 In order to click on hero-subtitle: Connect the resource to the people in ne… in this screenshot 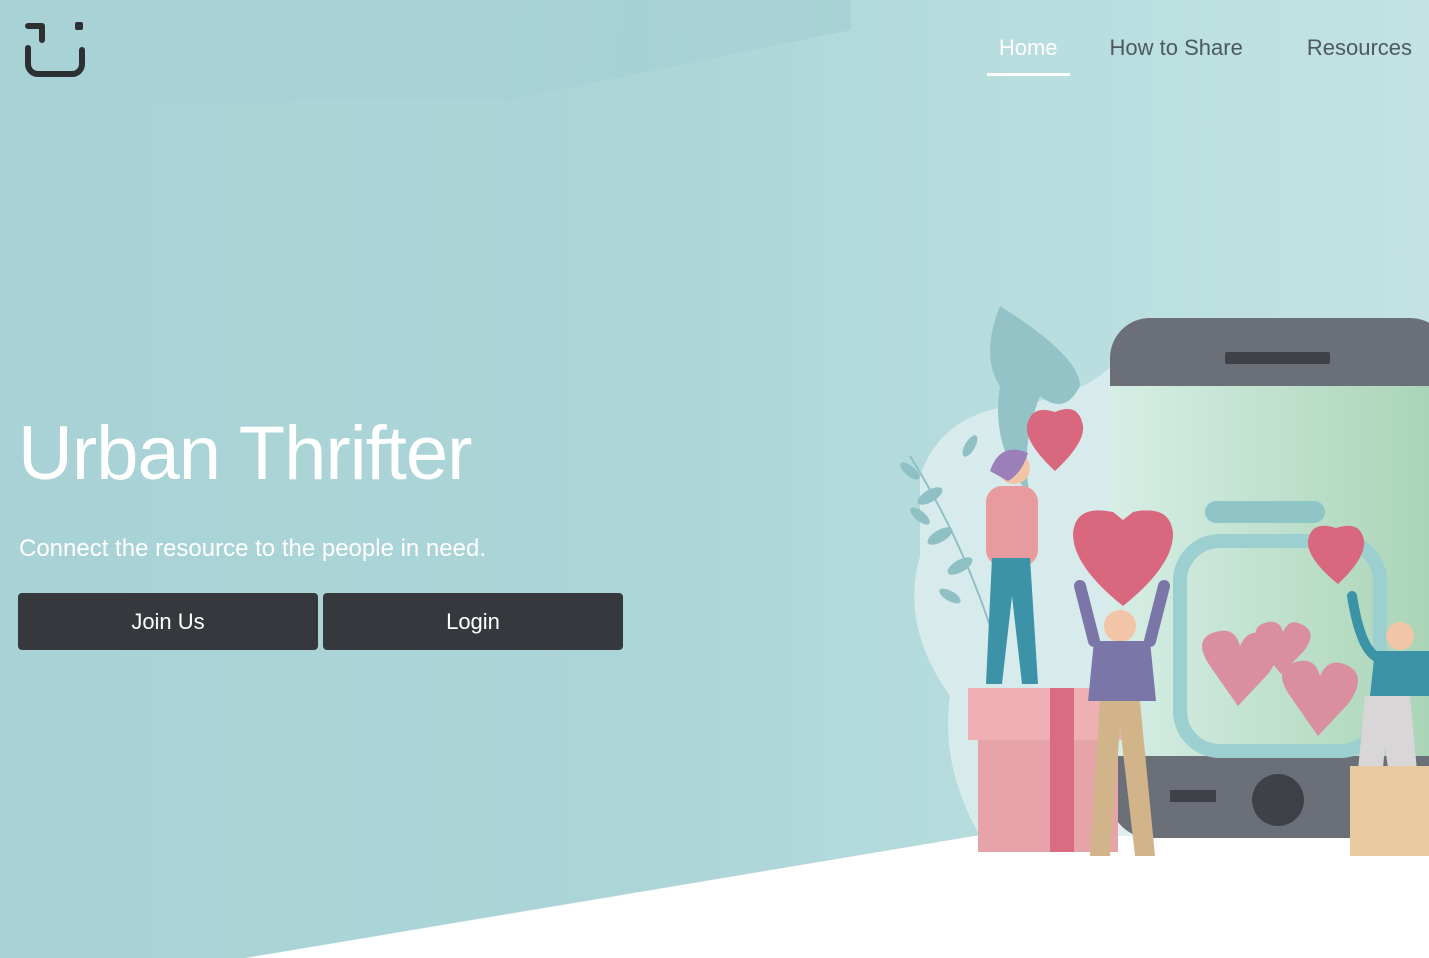, I will do `click(252, 548)`.